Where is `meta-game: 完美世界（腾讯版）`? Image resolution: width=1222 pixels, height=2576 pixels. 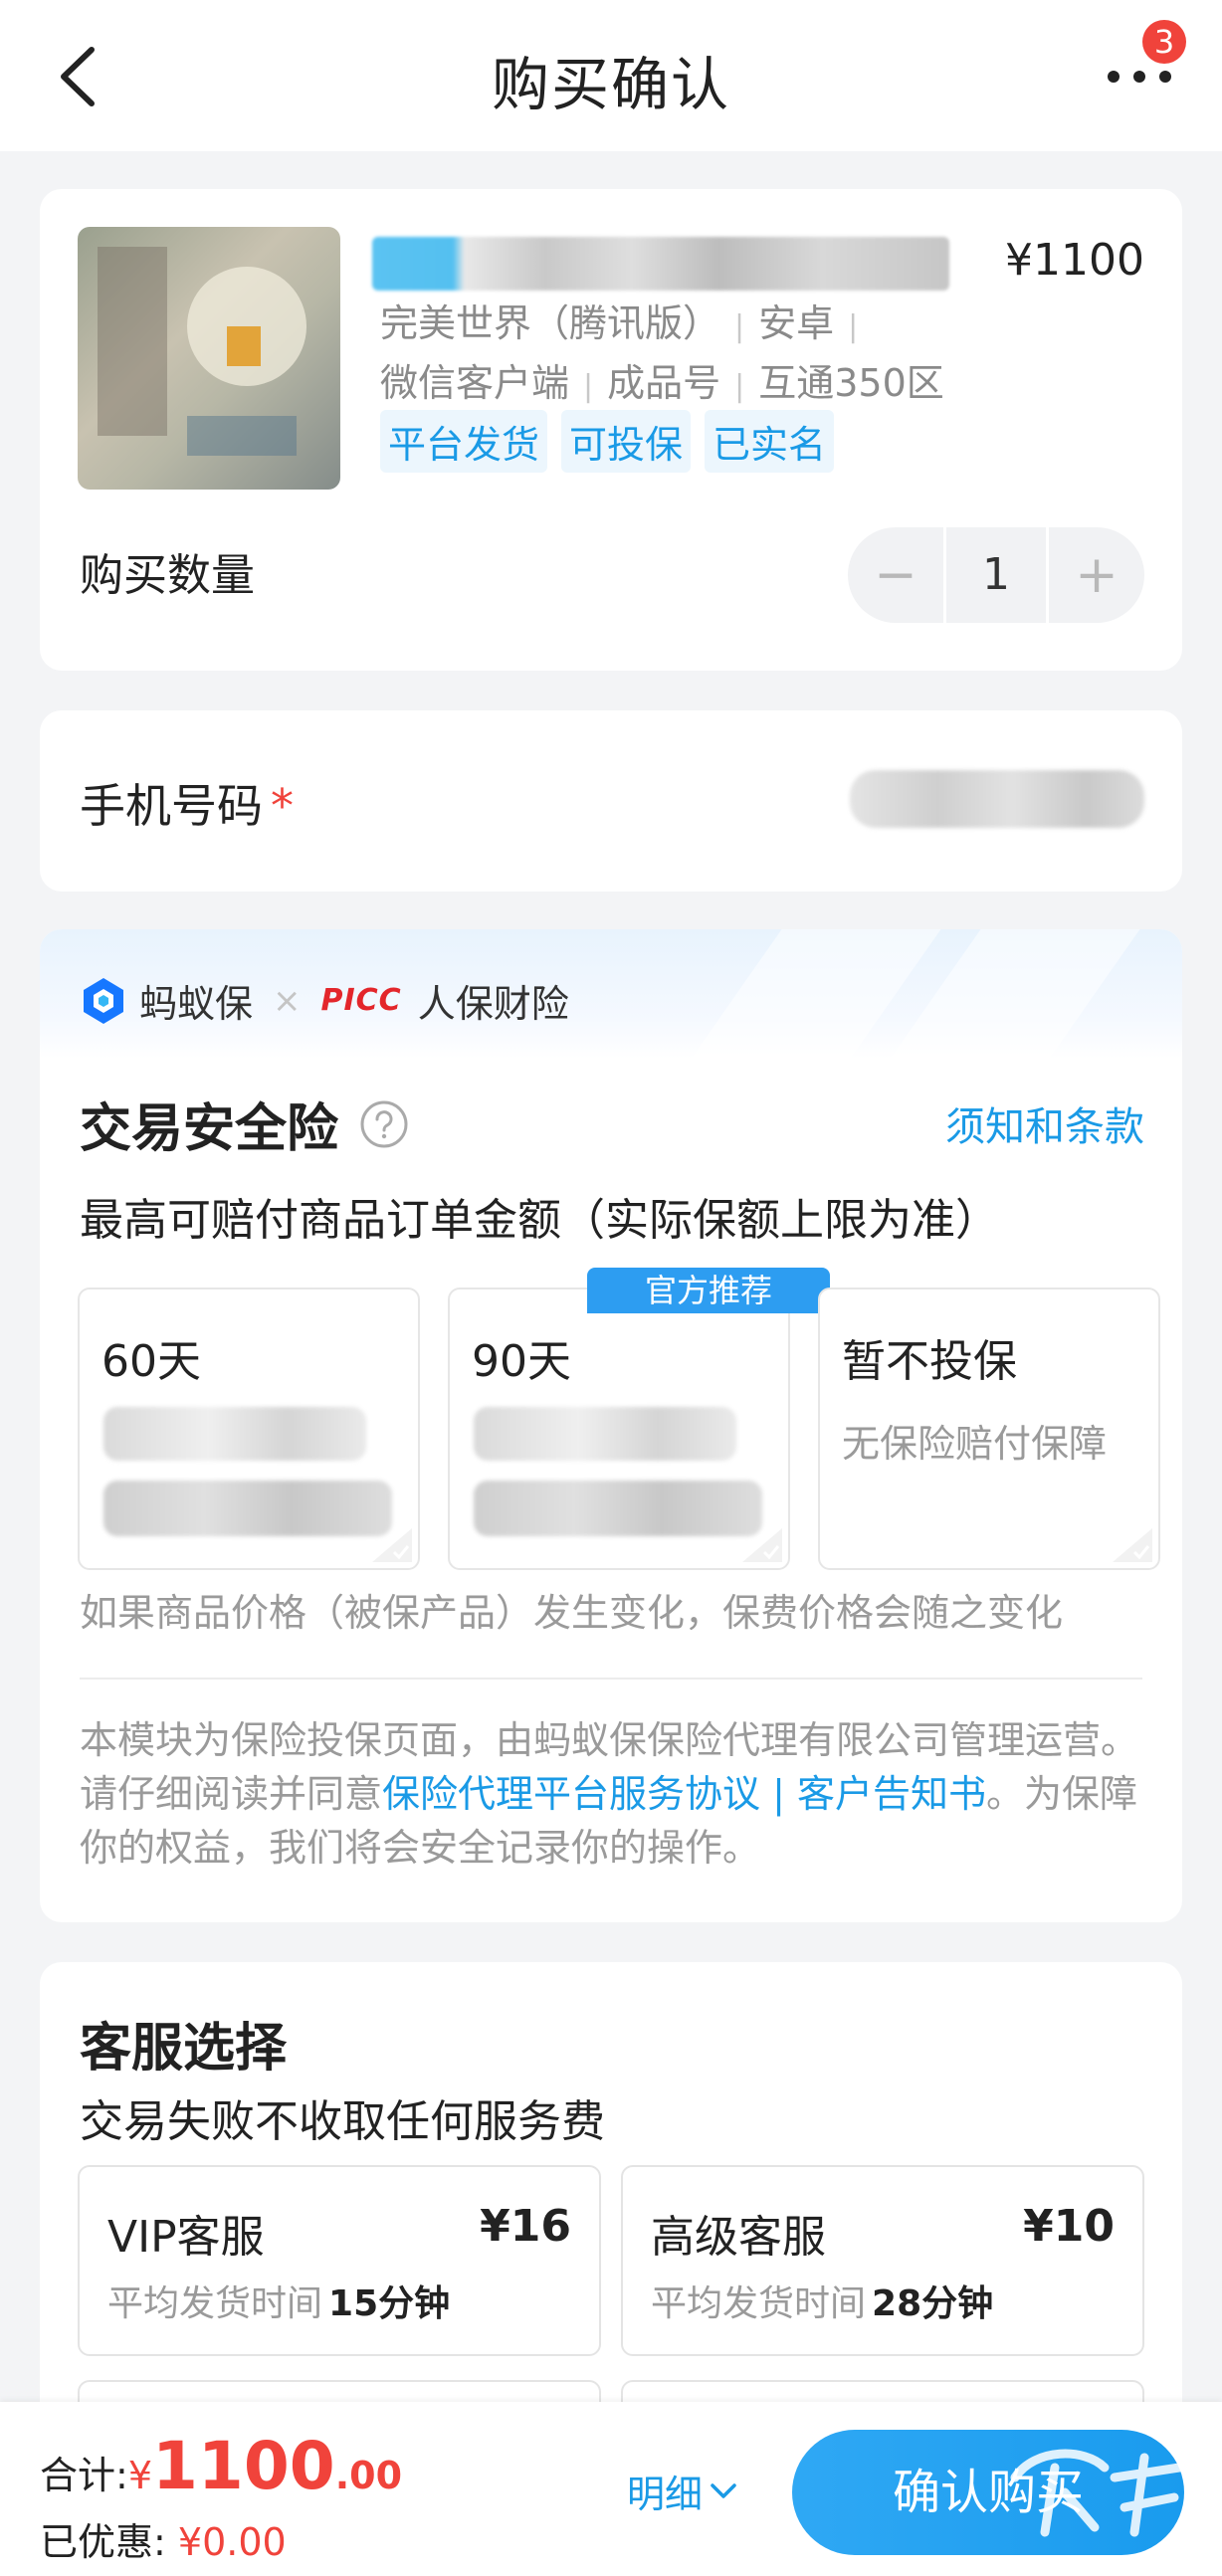 meta-game: 完美世界（腾讯版） is located at coordinates (550, 323).